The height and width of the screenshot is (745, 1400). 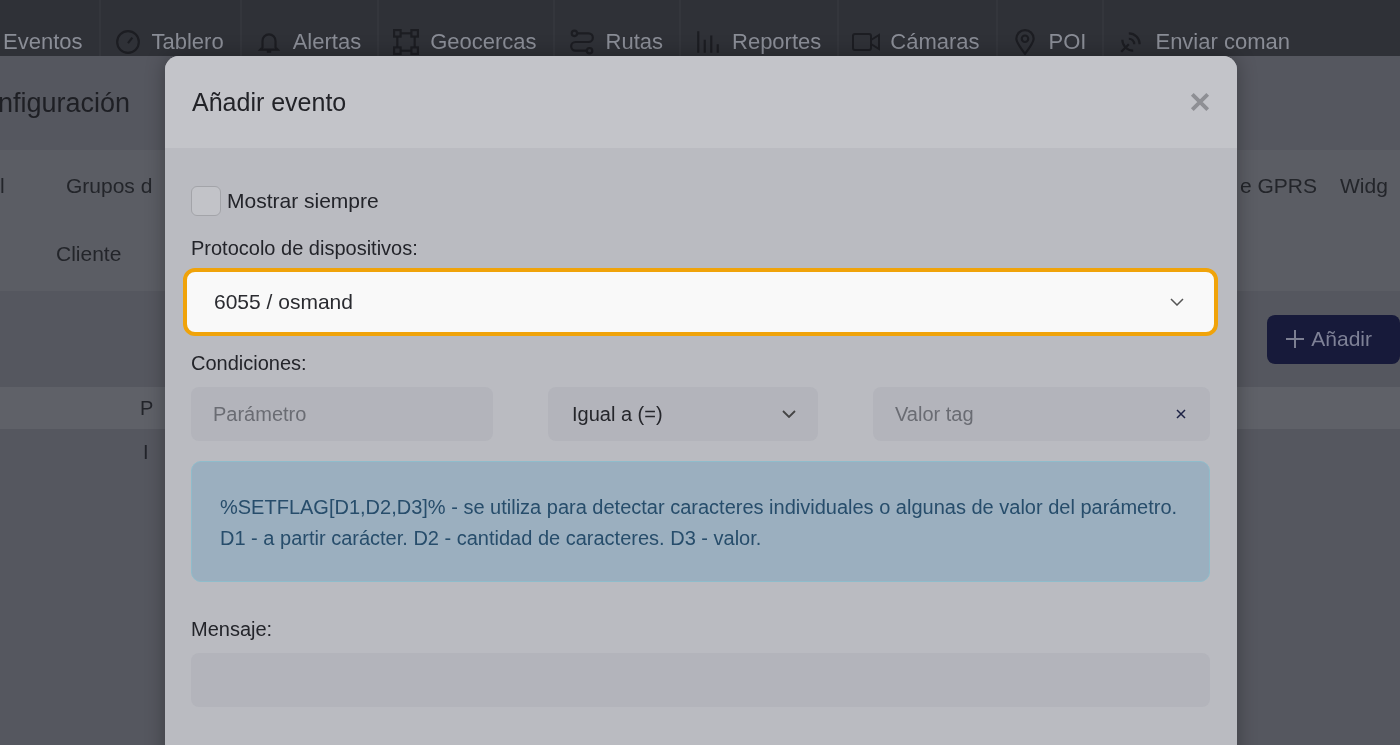 What do you see at coordinates (1364, 186) in the screenshot?
I see `tab: Widg` at bounding box center [1364, 186].